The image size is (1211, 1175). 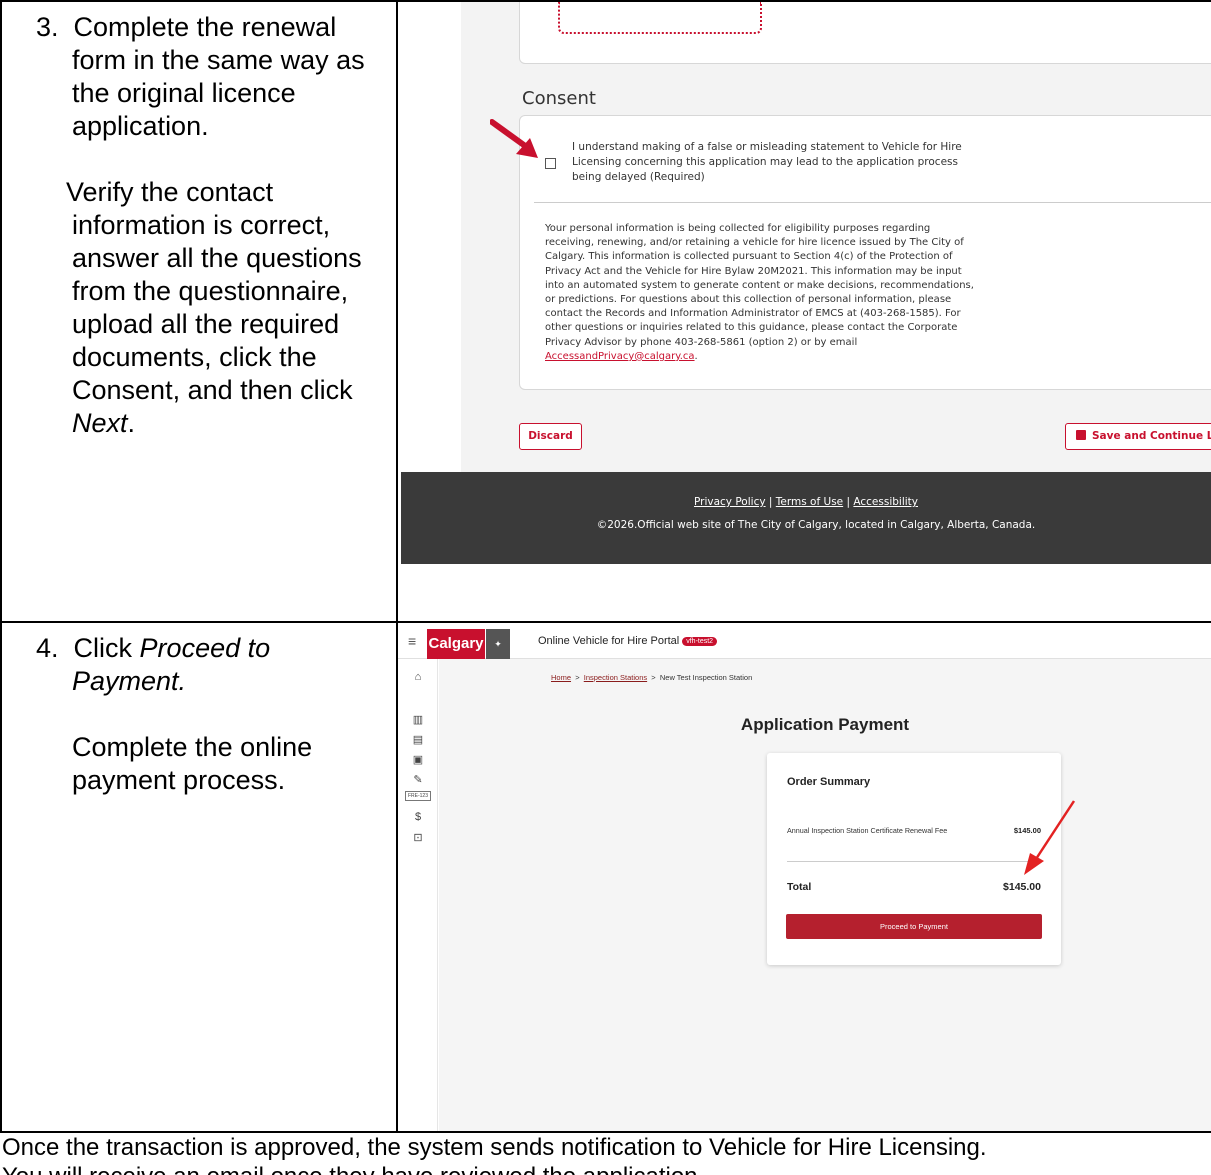 I want to click on vehicle-icon: ▣, so click(x=418, y=759).